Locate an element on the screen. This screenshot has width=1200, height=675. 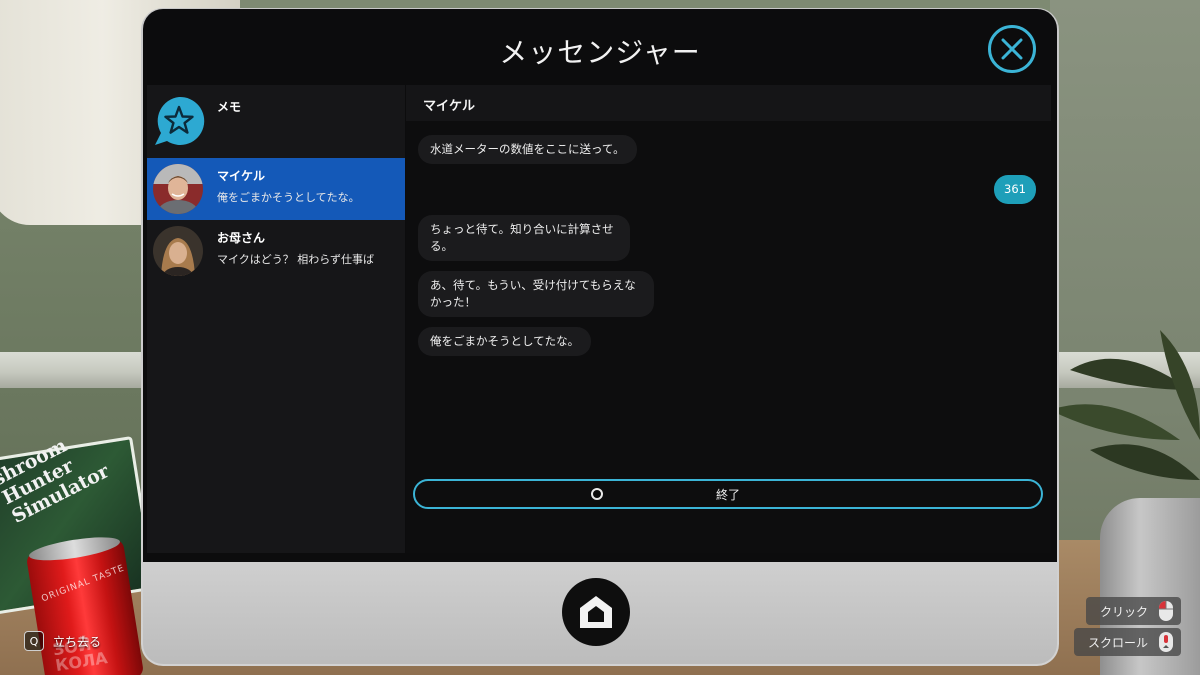
contact-name: お母さん is located at coordinates (241, 238).